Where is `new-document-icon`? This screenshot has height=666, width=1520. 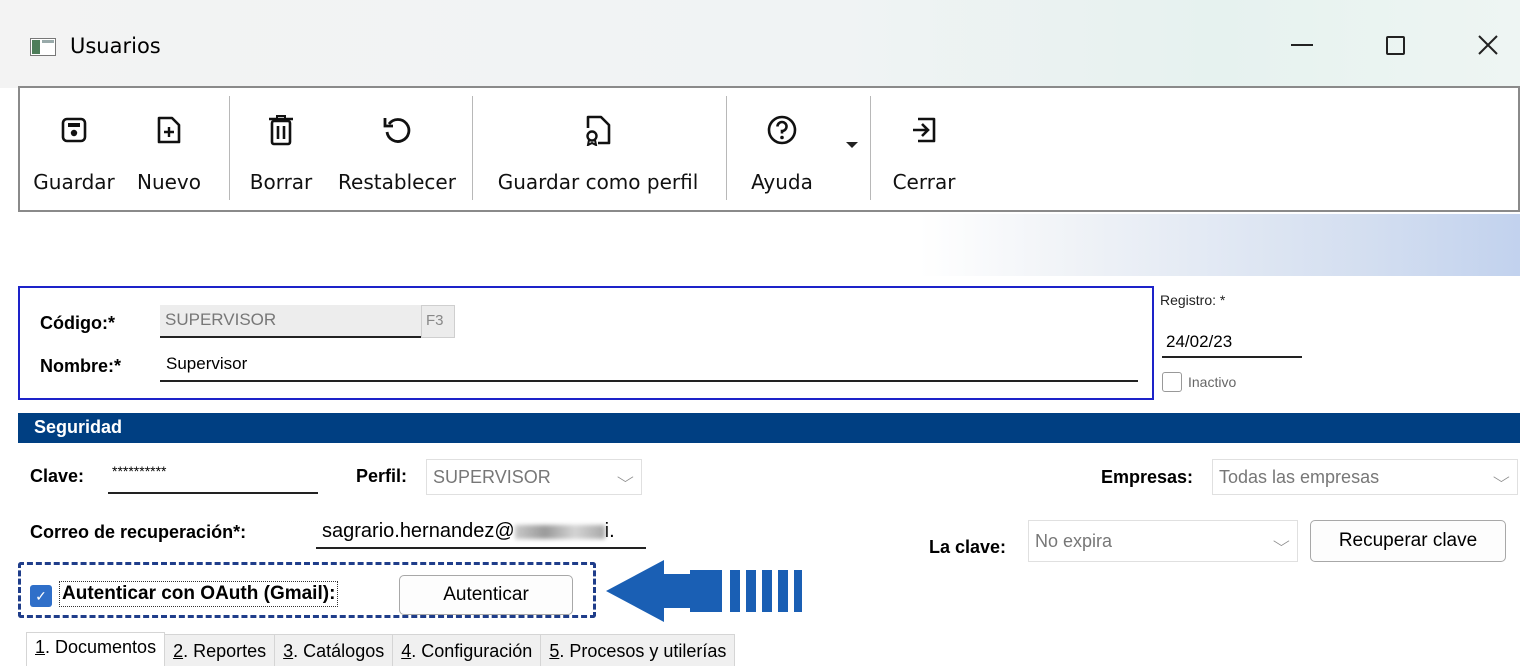
new-document-icon is located at coordinates (169, 130).